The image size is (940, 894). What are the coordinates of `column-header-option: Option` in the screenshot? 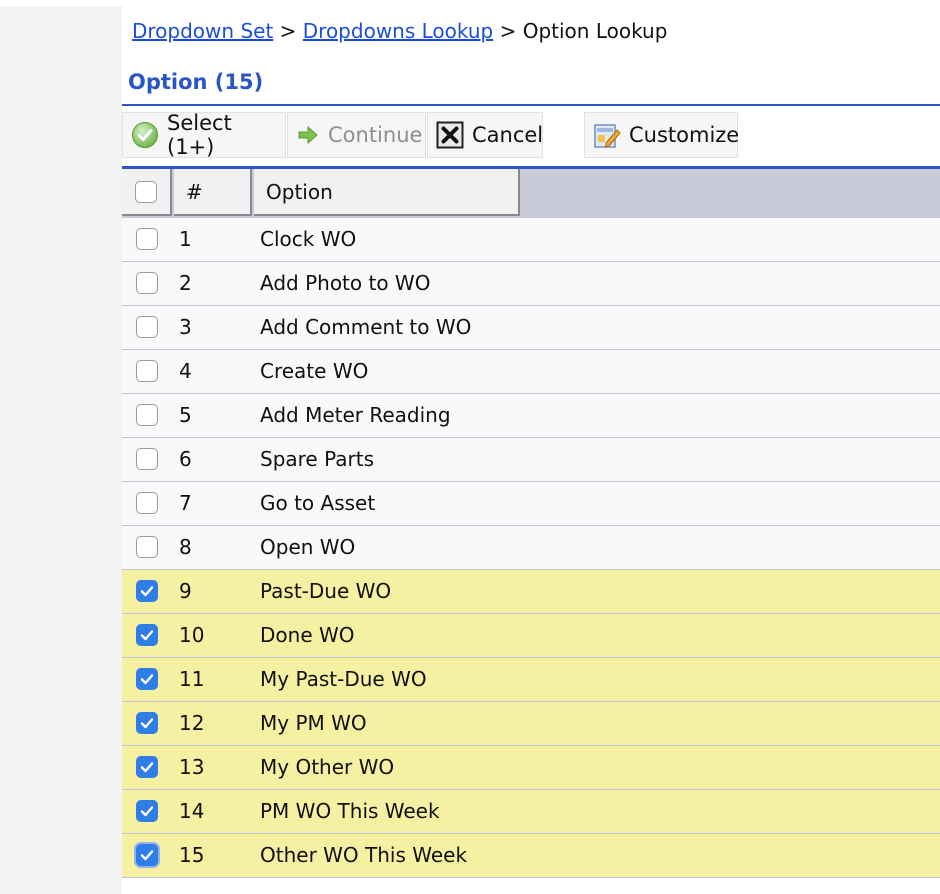 It's located at (387, 192).